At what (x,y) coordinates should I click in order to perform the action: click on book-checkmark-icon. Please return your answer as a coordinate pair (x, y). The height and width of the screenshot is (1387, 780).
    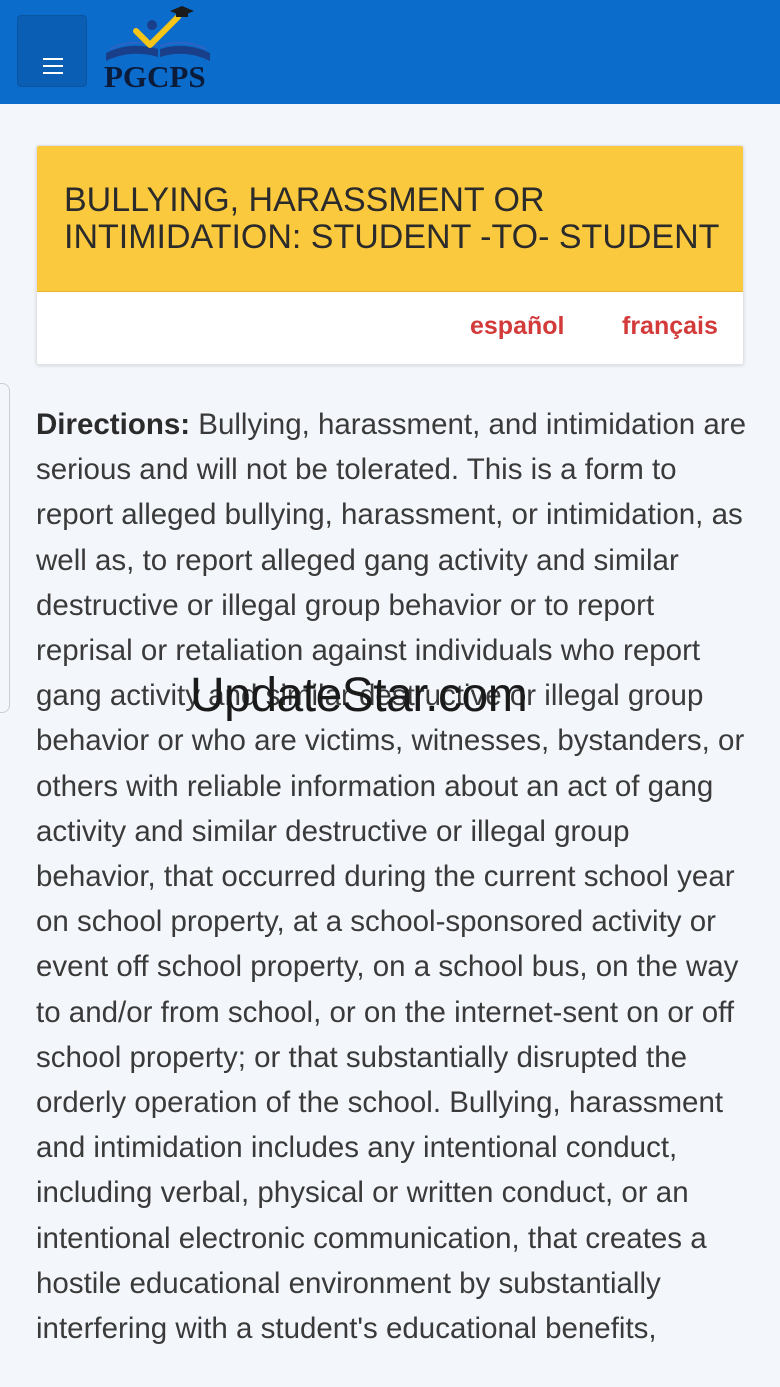
    Looking at the image, I should click on (158, 33).